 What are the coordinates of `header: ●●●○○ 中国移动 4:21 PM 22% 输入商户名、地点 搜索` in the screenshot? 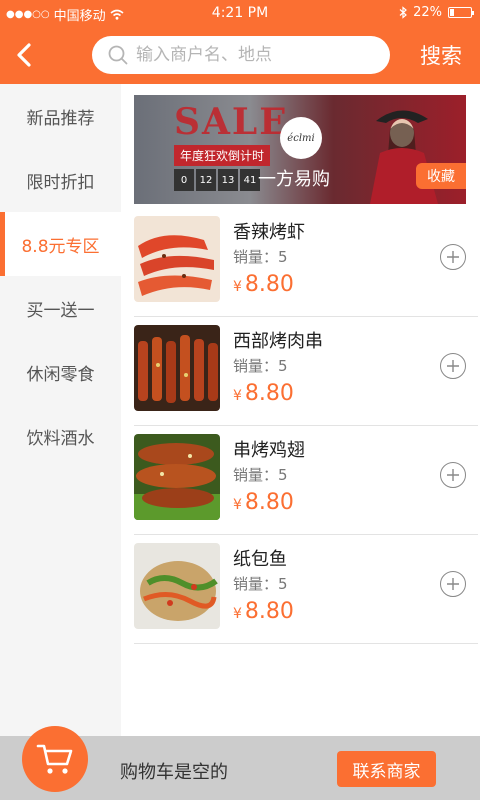 It's located at (240, 42).